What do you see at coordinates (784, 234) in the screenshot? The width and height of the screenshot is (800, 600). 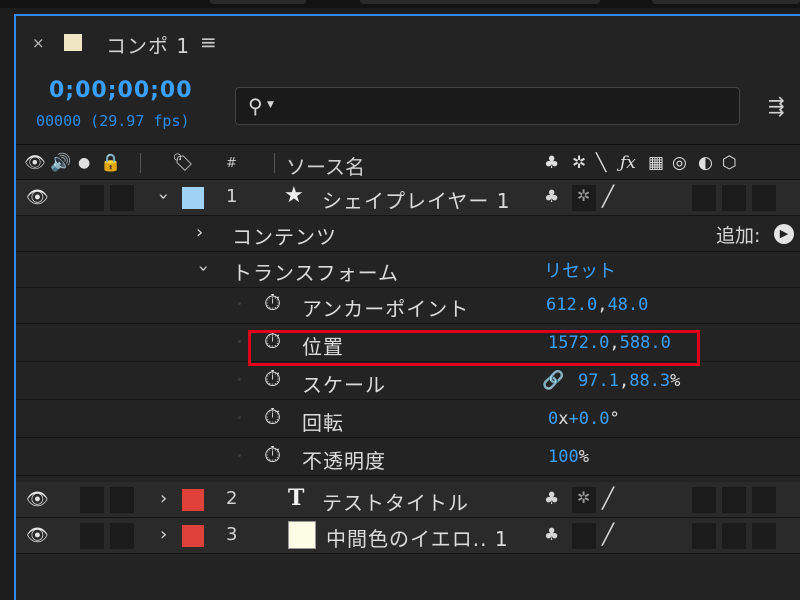 I see `add-play-icon: ▶` at bounding box center [784, 234].